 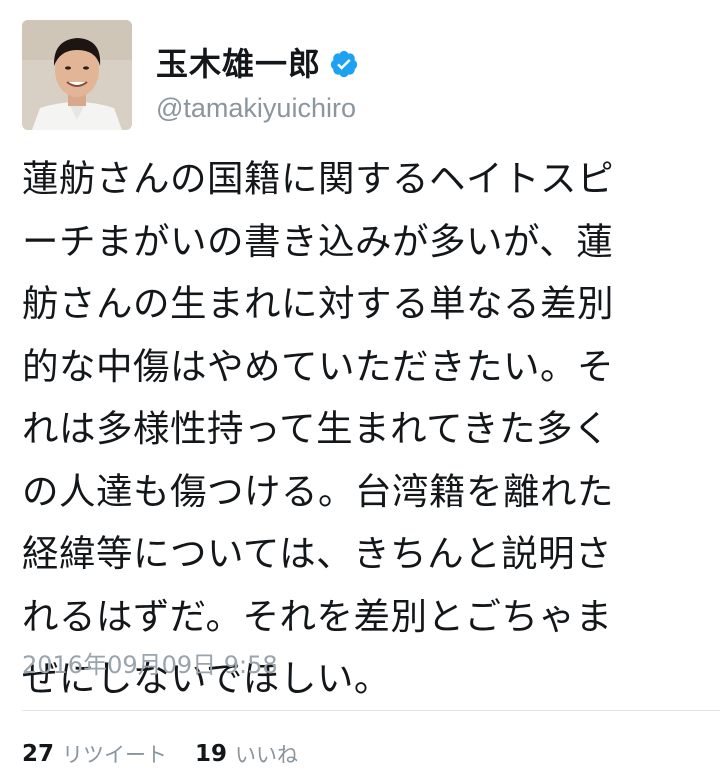 What do you see at coordinates (318, 491) in the screenshot?
I see `tweet-text-line: の人達も傷つける。台湾籍を離れた` at bounding box center [318, 491].